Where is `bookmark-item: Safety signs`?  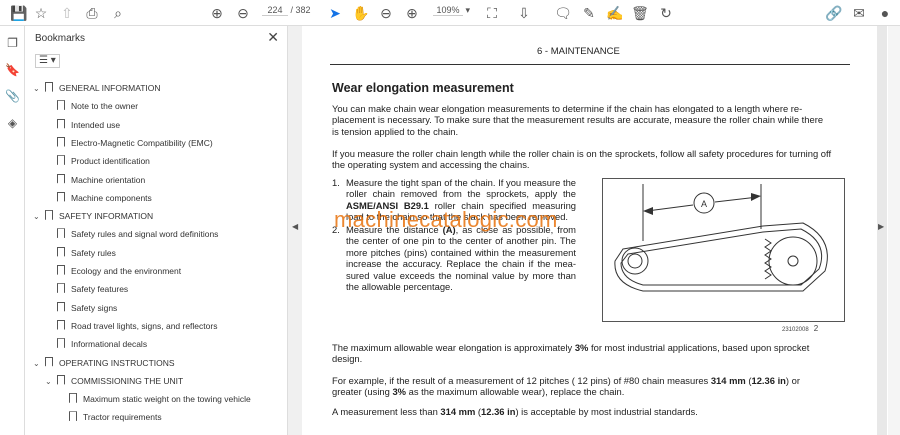 bookmark-item: Safety signs is located at coordinates (81, 308).